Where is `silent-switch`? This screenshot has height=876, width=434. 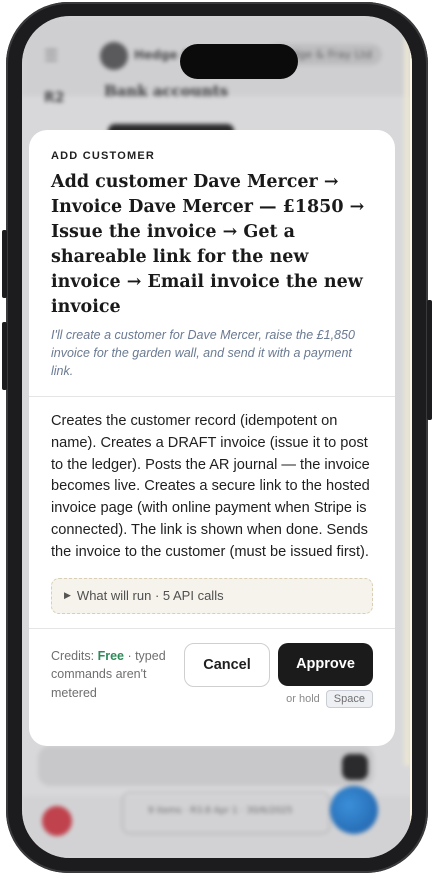 silent-switch is located at coordinates (4, 264).